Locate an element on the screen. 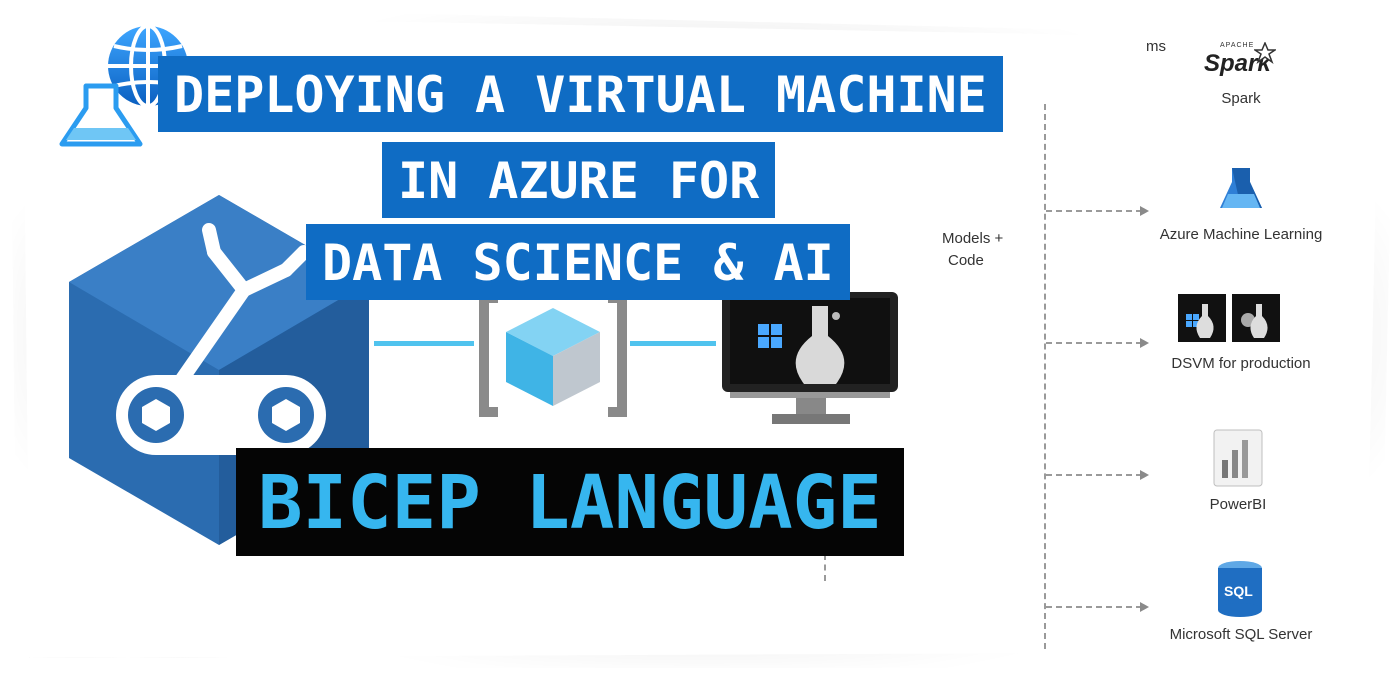 Image resolution: width=1400 pixels, height=694 pixels. partial-label-top: ms is located at coordinates (1156, 46).